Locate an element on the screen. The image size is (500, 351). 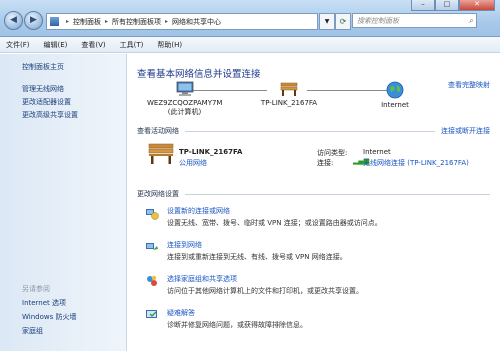
address-bar: ▸ 控制面板 ▸ 所有控制面板项 ▸ 网络和共享中心 is located at coordinates (182, 21).